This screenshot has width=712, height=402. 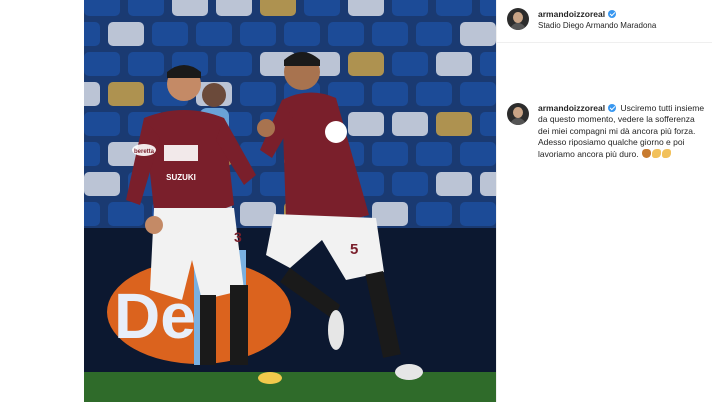 What do you see at coordinates (518, 19) in the screenshot?
I see `avatar` at bounding box center [518, 19].